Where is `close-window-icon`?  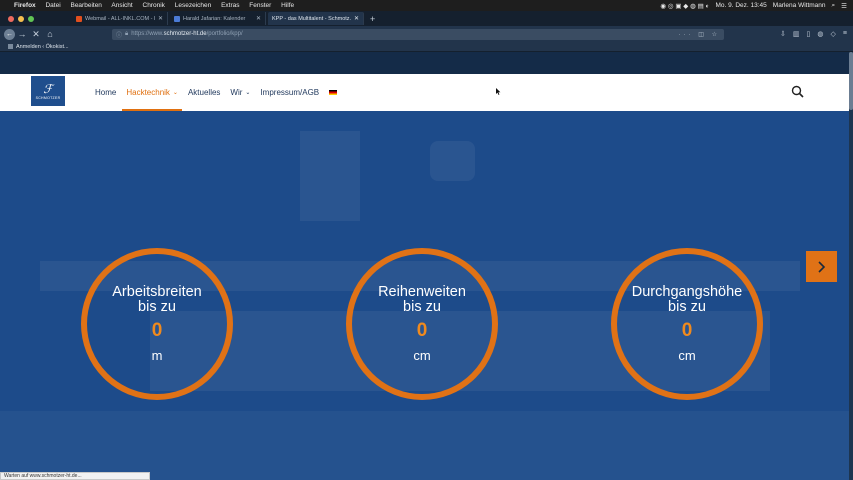
close-window-icon is located at coordinates (11, 18).